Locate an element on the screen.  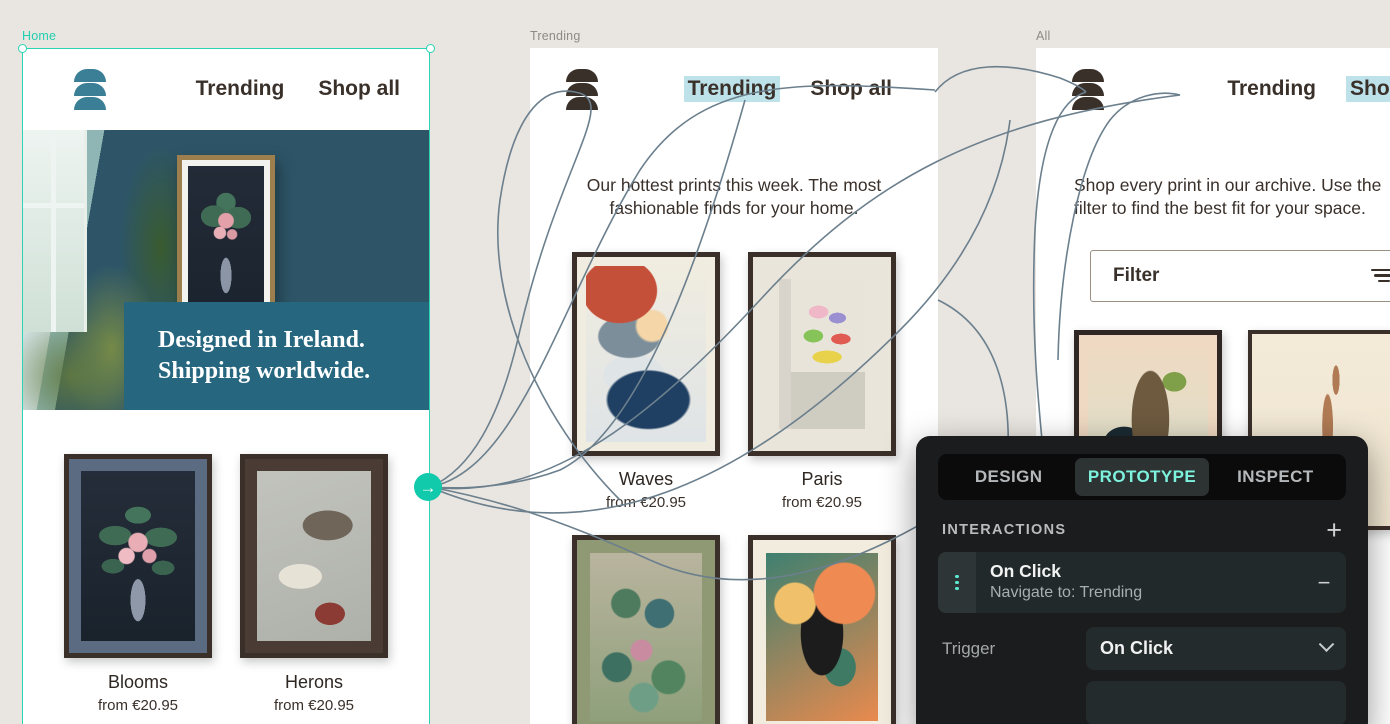
intro-line1: Shop every print in our archive. Use the is located at coordinates (1228, 185).